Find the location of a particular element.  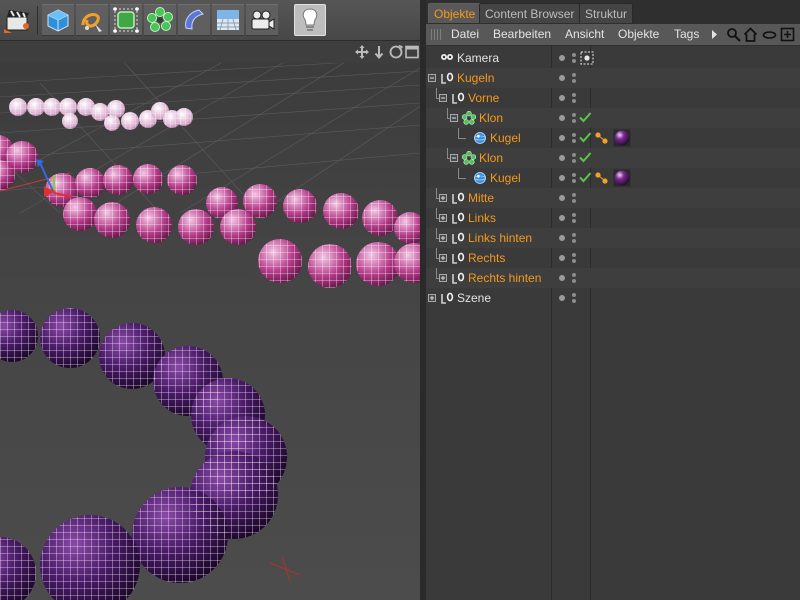

cloner-button is located at coordinates (160, 20).